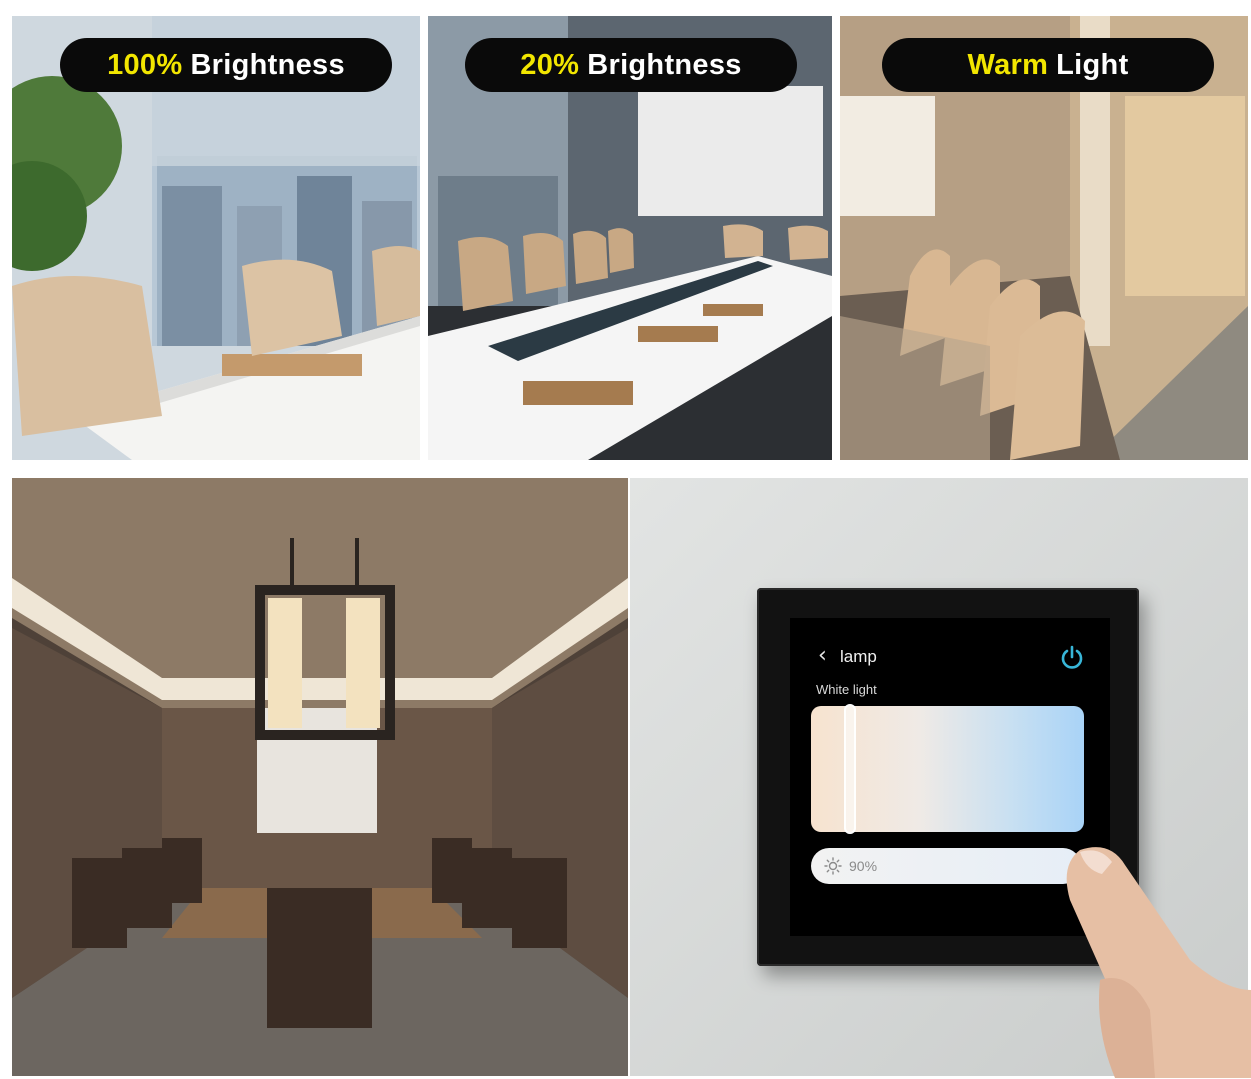 The image size is (1251, 1079). Describe the element at coordinates (858, 656) in the screenshot. I see `device-title: lamp` at that location.